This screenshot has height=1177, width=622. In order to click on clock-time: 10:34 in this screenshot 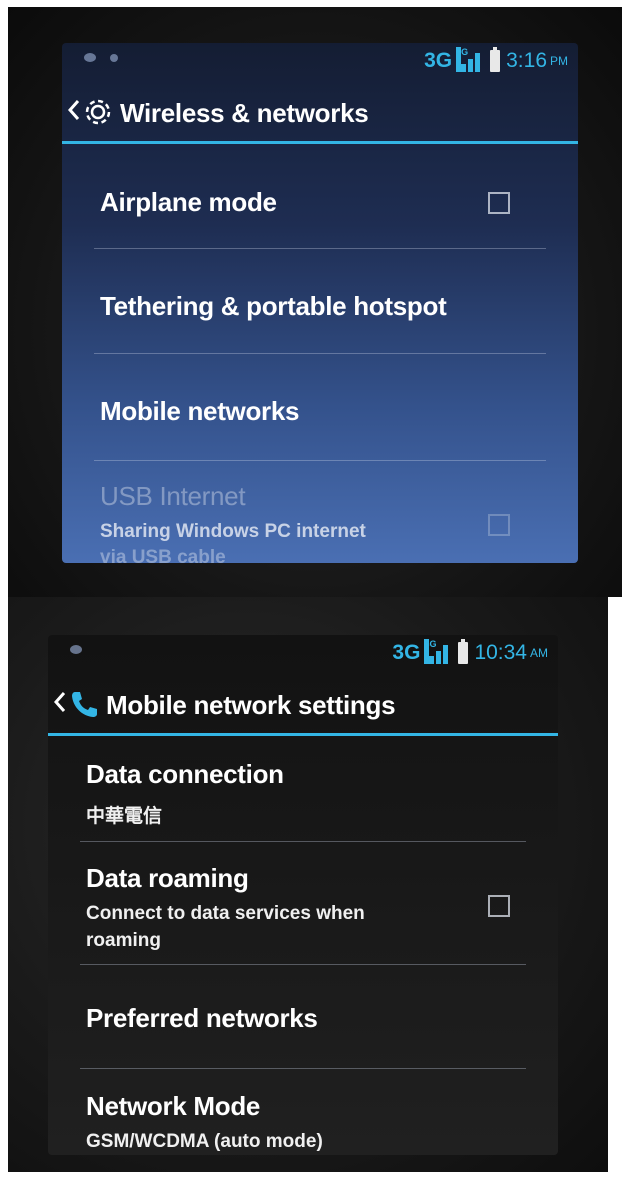, I will do `click(500, 652)`.